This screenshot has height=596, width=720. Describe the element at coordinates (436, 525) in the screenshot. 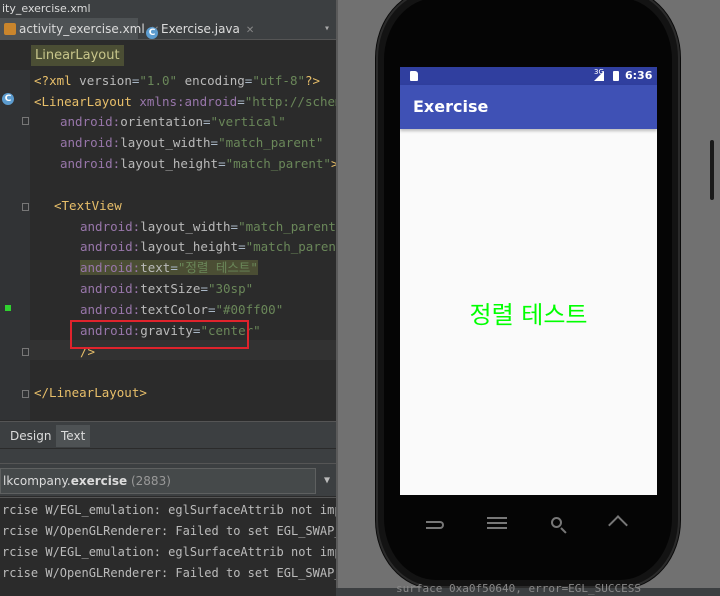

I see `back-icon` at that location.